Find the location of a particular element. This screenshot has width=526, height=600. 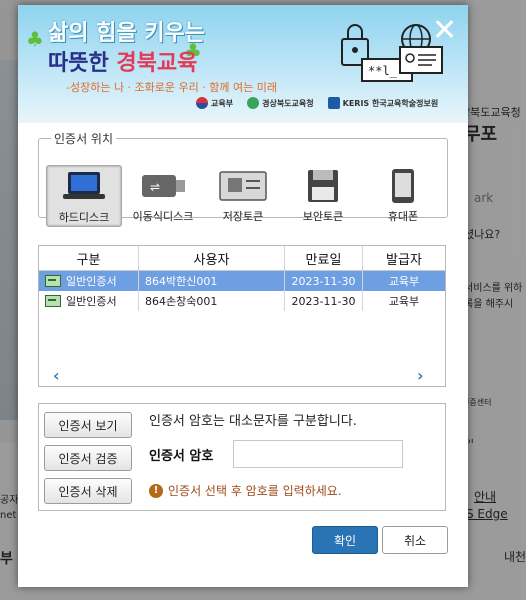

certificate-location-group: 인증서 위치 하드디스크 ⇌ 이동식디스크 저장토큰 보안토큰 휴대폰 is located at coordinates (243, 178).